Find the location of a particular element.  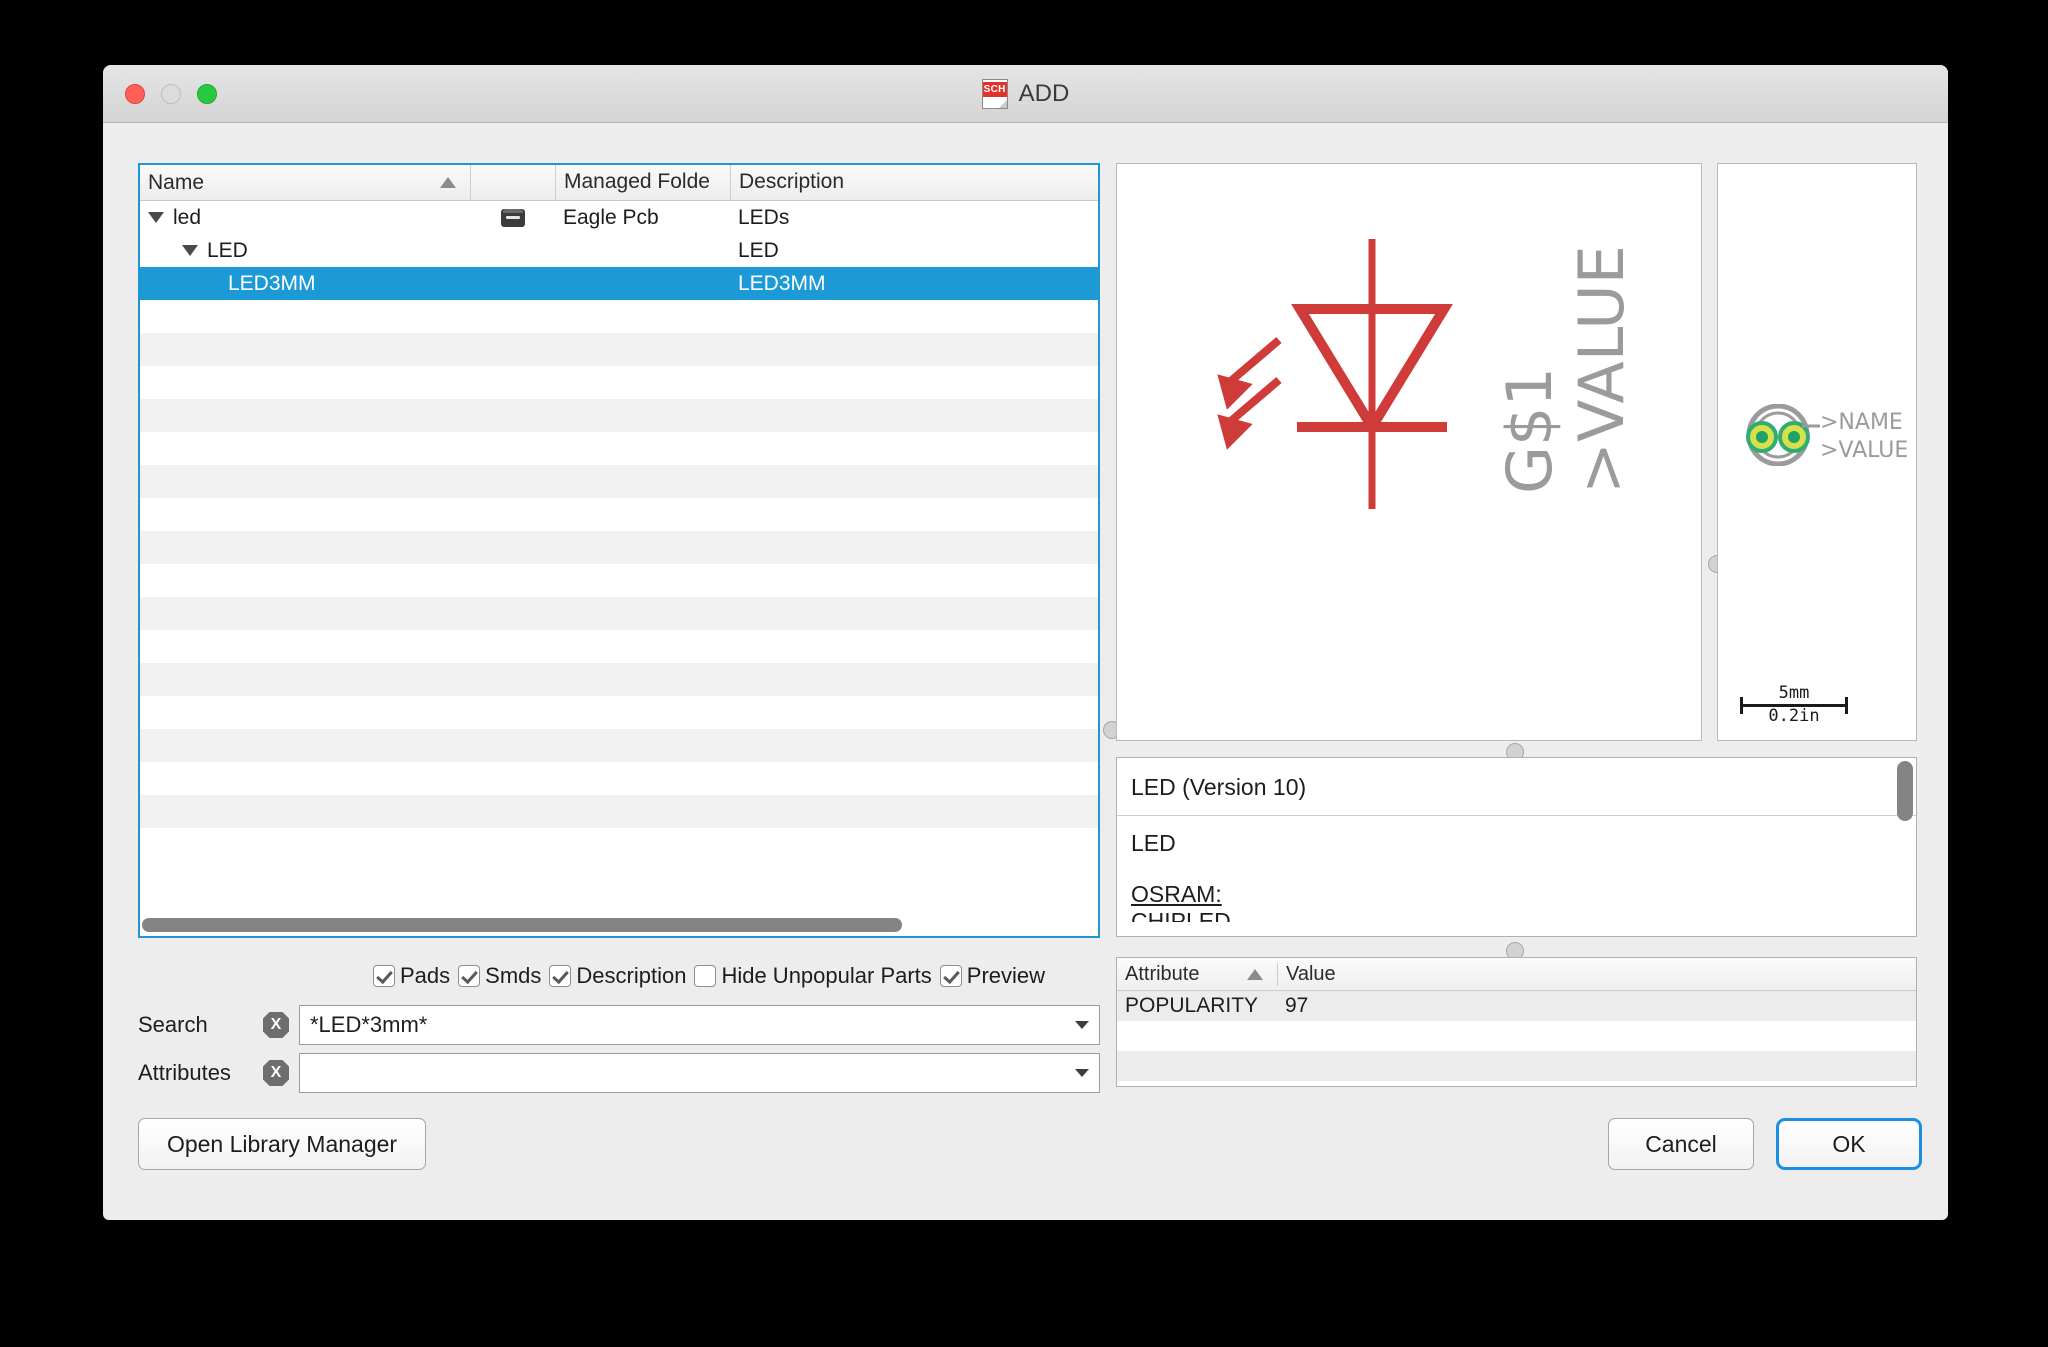

column-header-icon is located at coordinates (512, 182).